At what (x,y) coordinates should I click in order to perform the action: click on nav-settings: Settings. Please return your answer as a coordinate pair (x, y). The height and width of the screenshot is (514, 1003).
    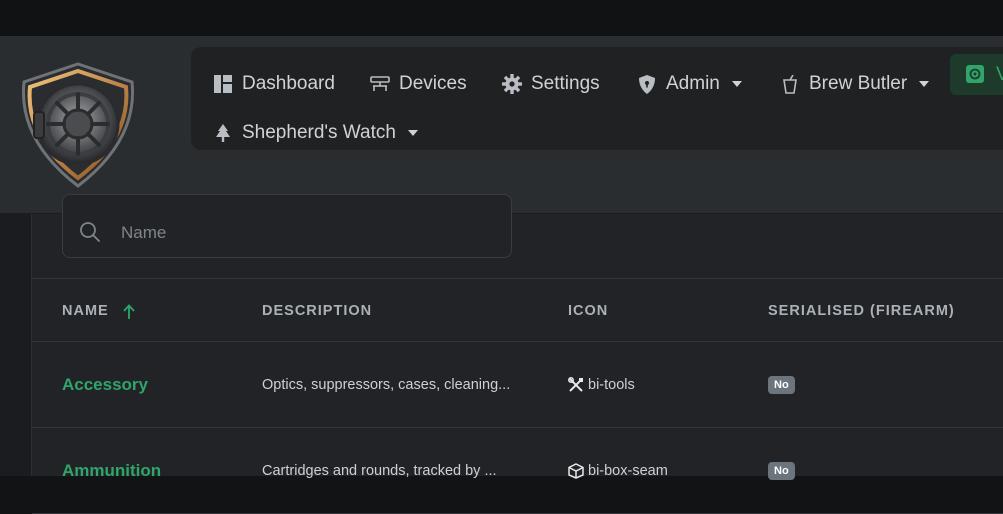
    Looking at the image, I should click on (551, 84).